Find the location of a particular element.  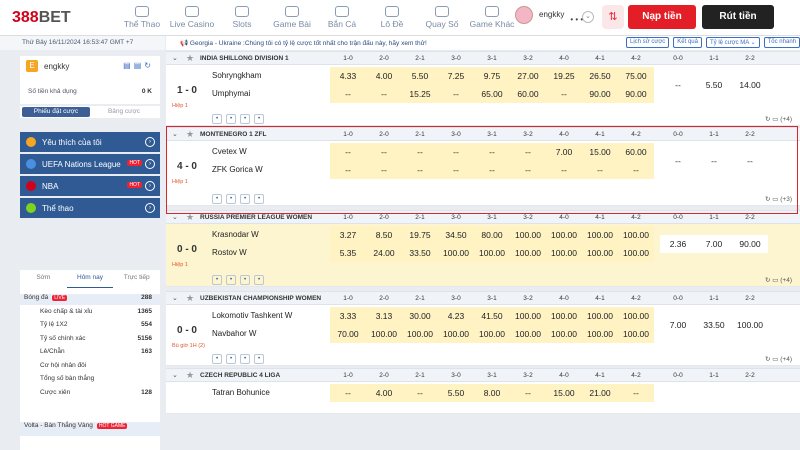

tool-button-2: Tỷ lệ cược MA ⌄ is located at coordinates (732, 42).